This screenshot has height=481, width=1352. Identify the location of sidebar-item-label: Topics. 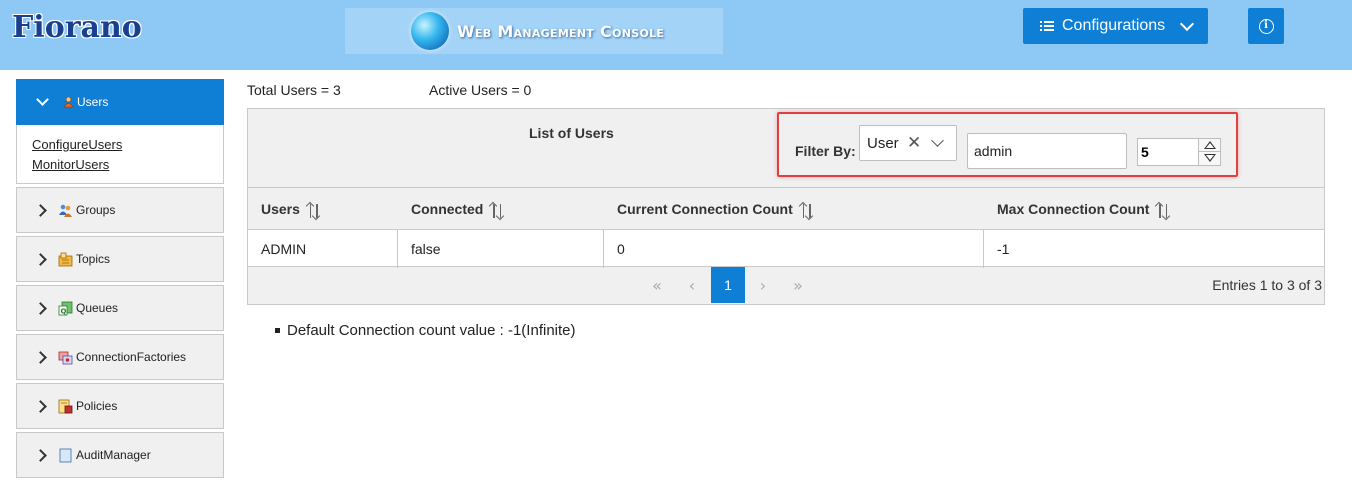
(93, 259).